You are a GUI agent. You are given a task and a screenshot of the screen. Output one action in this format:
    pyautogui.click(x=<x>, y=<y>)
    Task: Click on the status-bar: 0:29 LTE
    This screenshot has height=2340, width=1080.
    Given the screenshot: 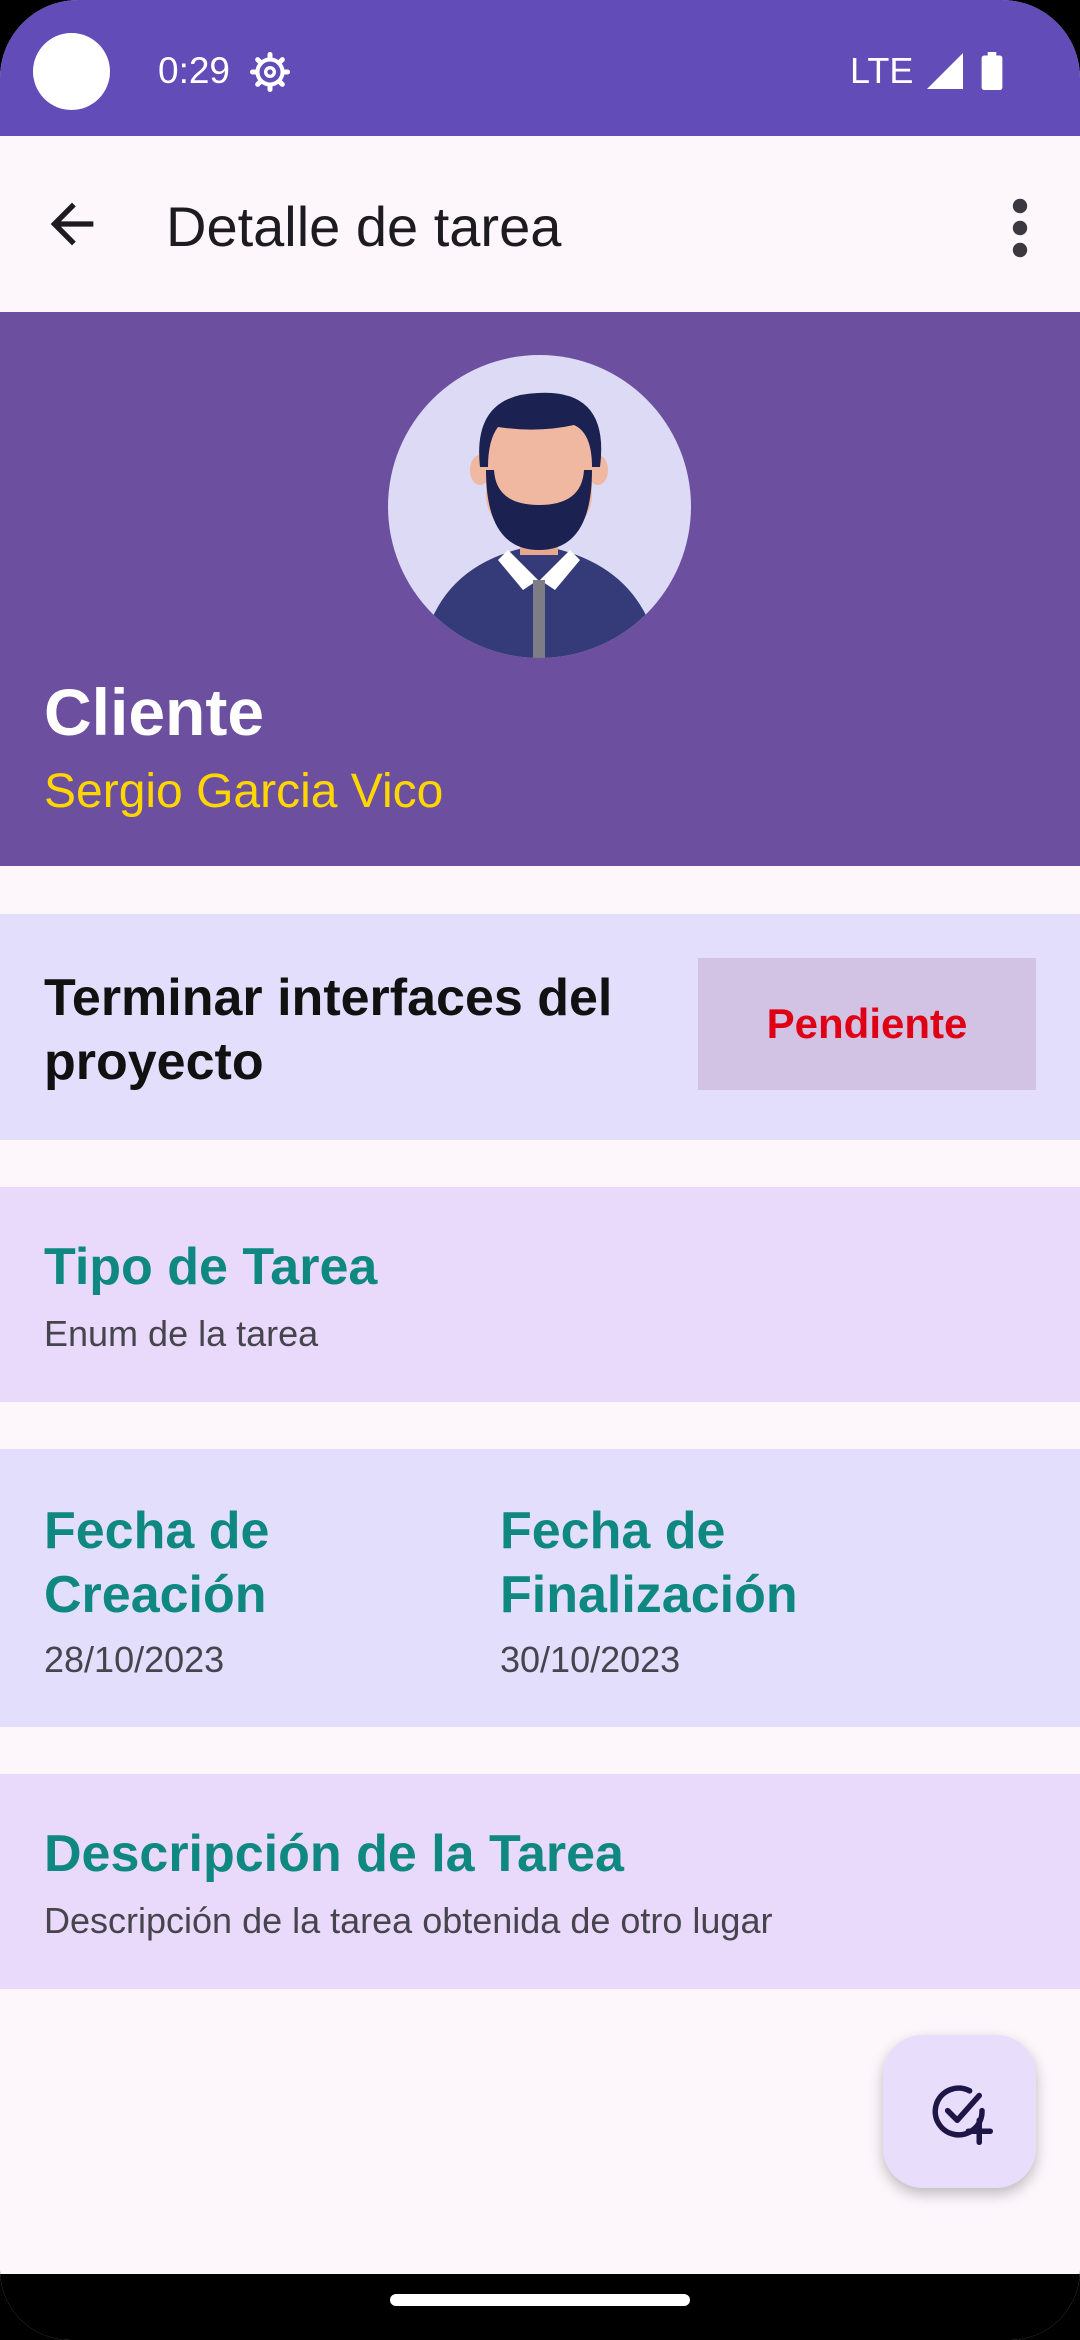 What is the action you would take?
    pyautogui.click(x=540, y=68)
    